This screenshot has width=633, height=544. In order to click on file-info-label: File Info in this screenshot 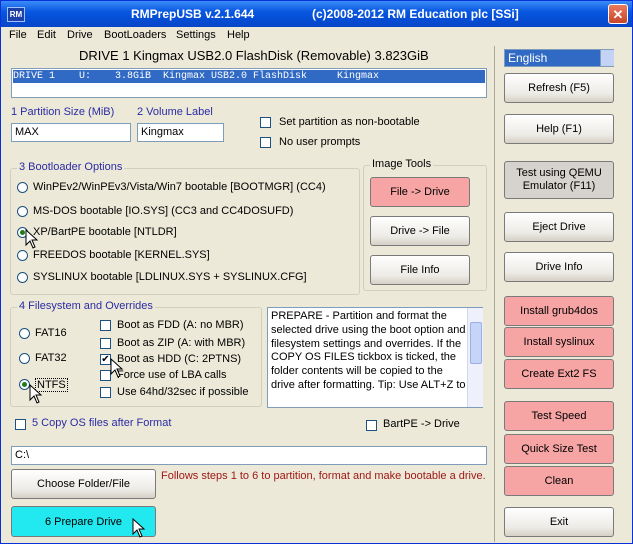, I will do `click(420, 270)`.